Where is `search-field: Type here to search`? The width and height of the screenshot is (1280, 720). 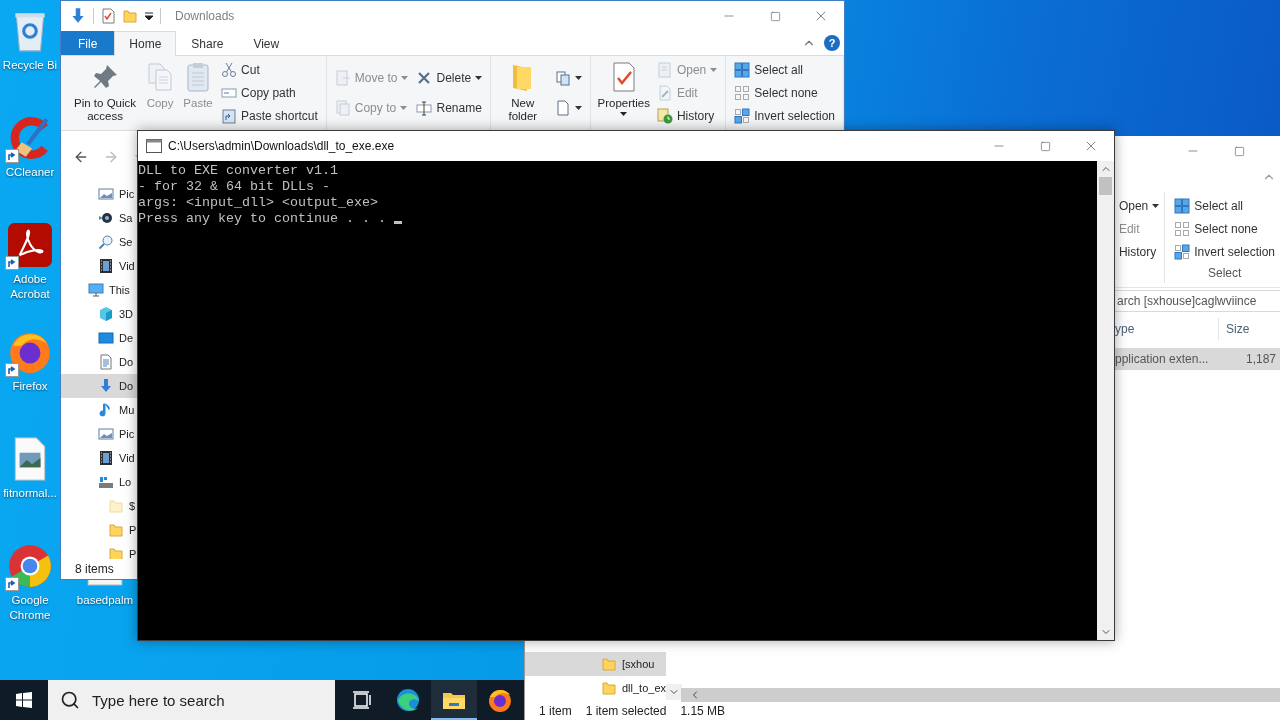
search-field: Type here to search is located at coordinates (191, 700).